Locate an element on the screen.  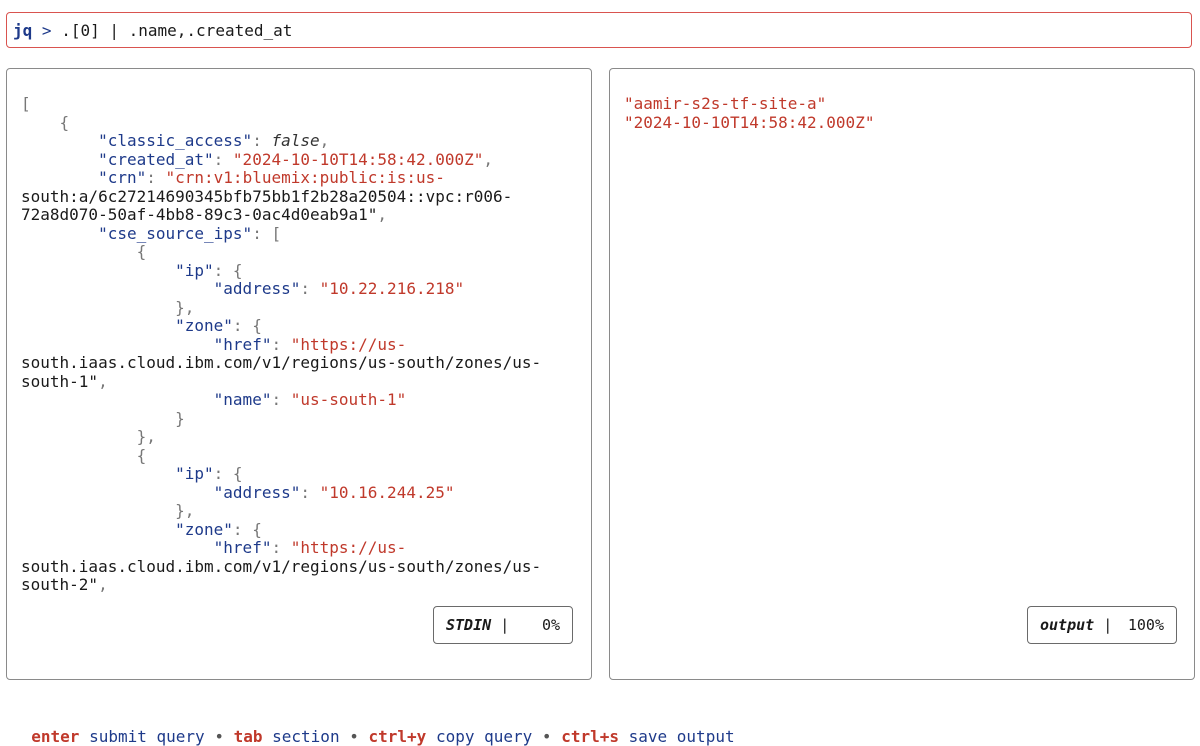
query-text: .[0] | .name,.created_at is located at coordinates (176, 30).